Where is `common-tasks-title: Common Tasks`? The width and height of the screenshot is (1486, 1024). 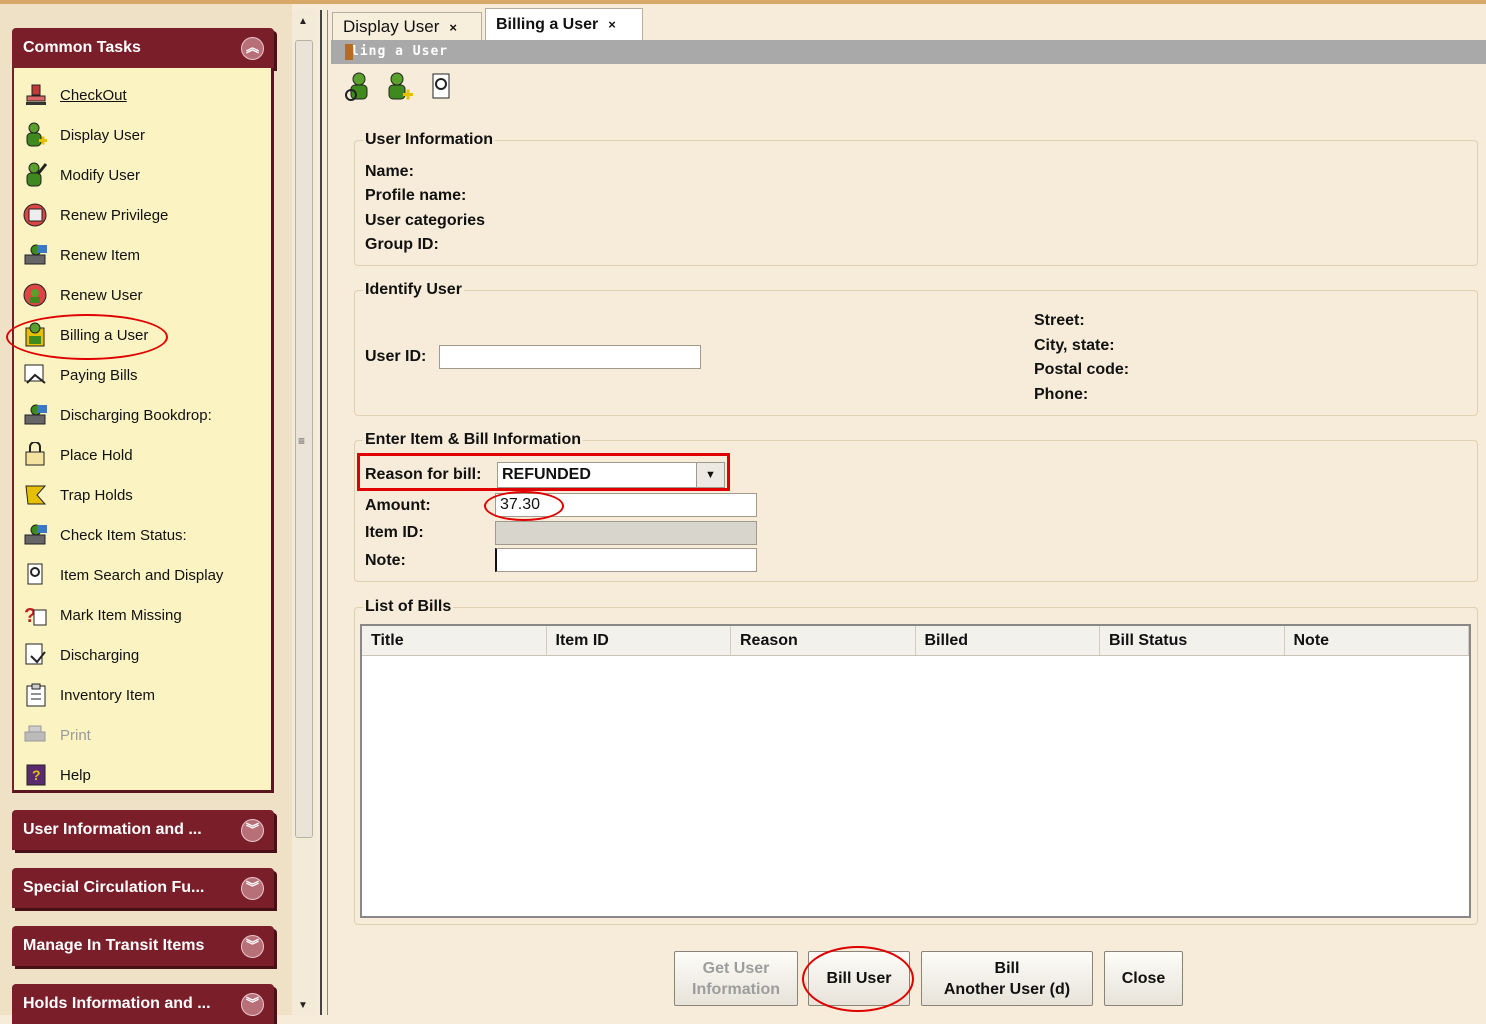
common-tasks-title: Common Tasks is located at coordinates (82, 47).